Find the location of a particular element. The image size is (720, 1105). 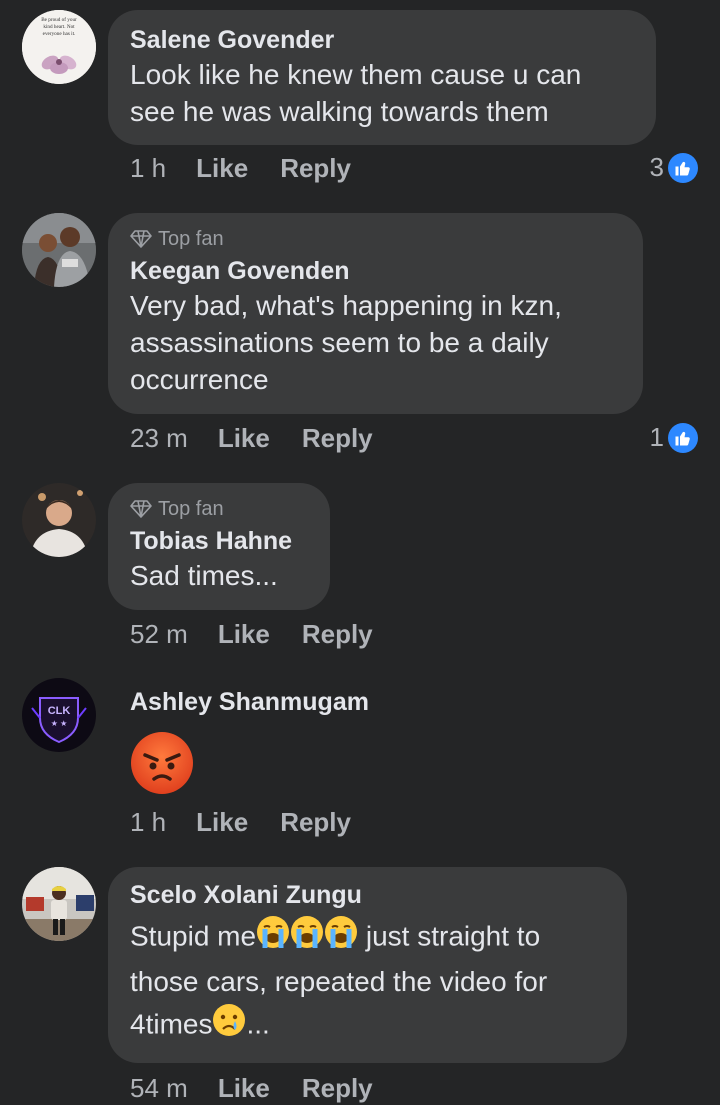

reaction-count: 1 is located at coordinates (674, 437).